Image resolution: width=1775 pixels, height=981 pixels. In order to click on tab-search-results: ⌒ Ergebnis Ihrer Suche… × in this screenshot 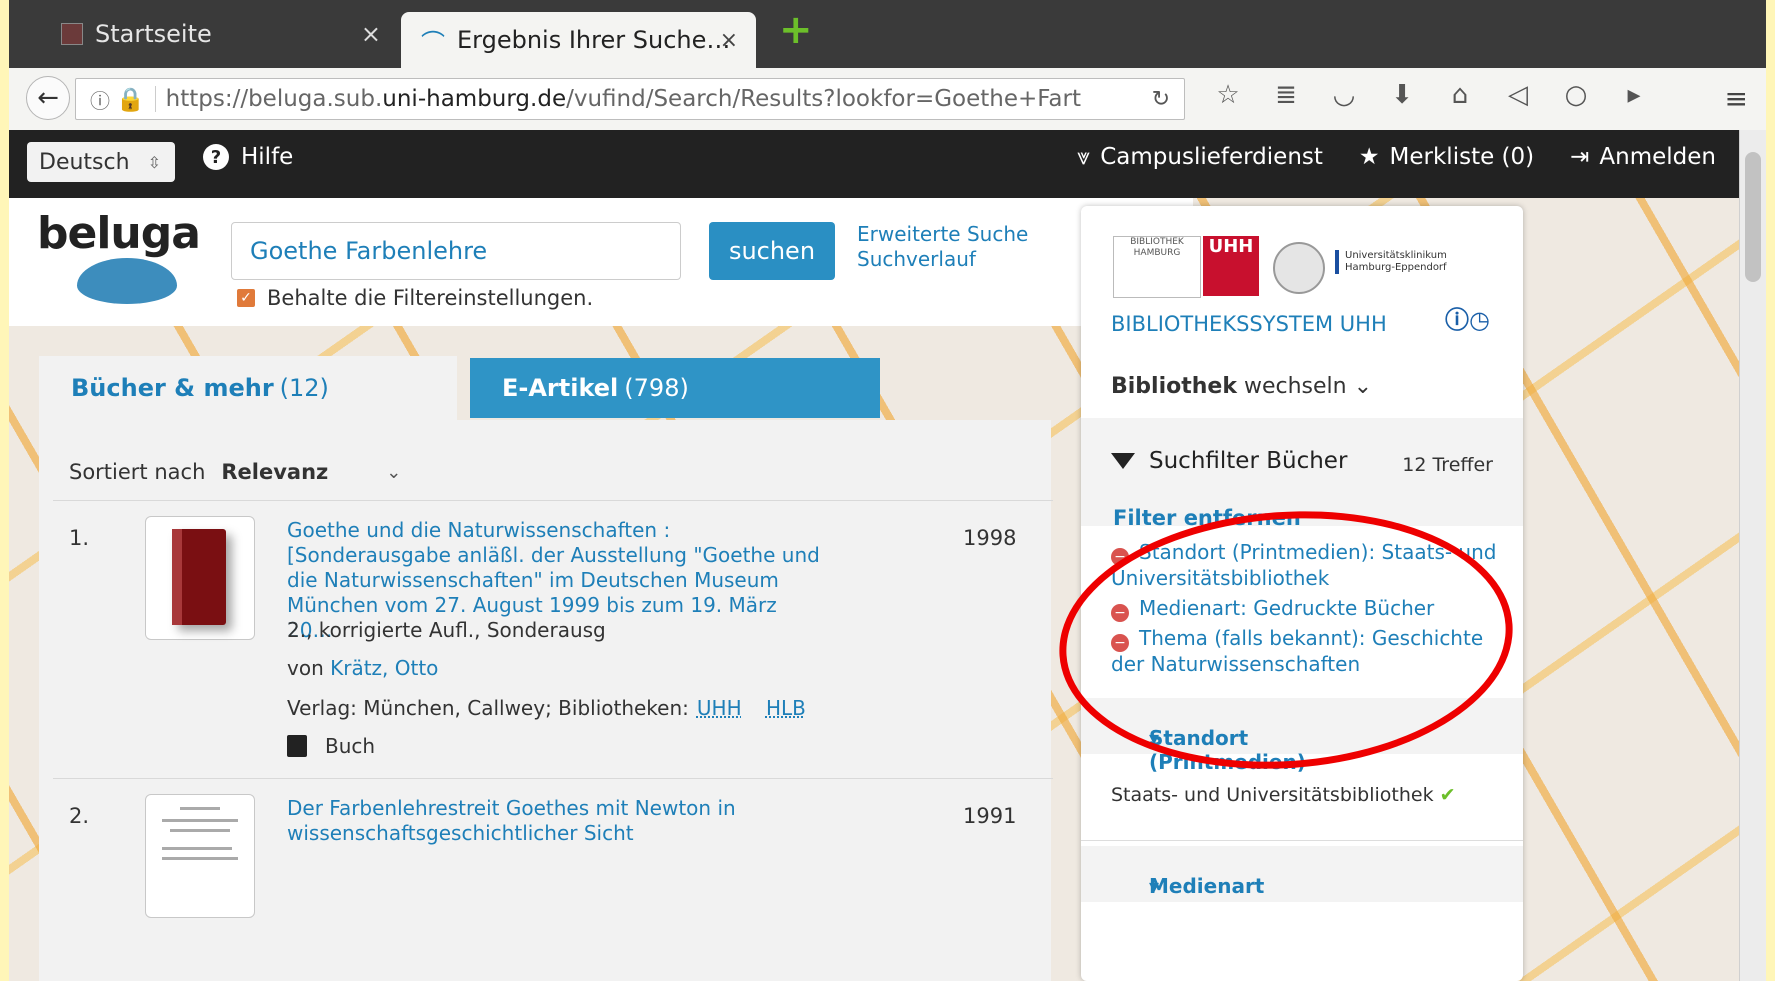, I will do `click(578, 40)`.